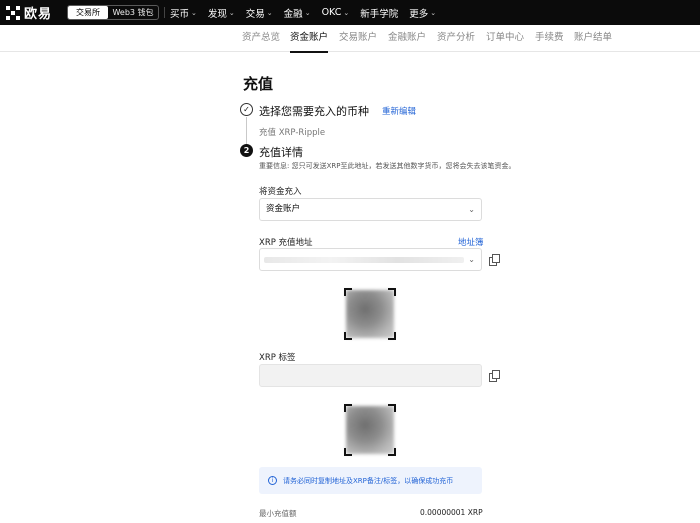 The height and width of the screenshot is (523, 700). I want to click on selected-currency: 充值 XRP-Ripple, so click(292, 133).